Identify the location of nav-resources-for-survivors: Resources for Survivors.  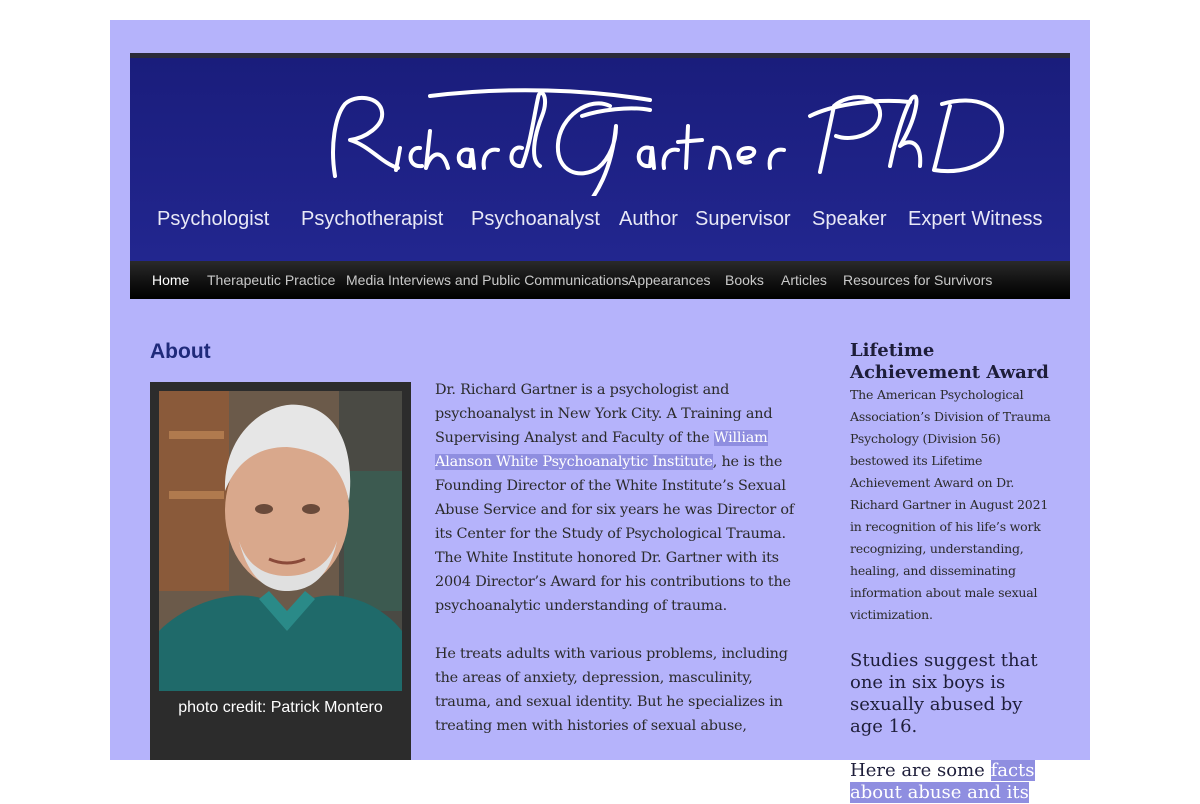
(917, 280).